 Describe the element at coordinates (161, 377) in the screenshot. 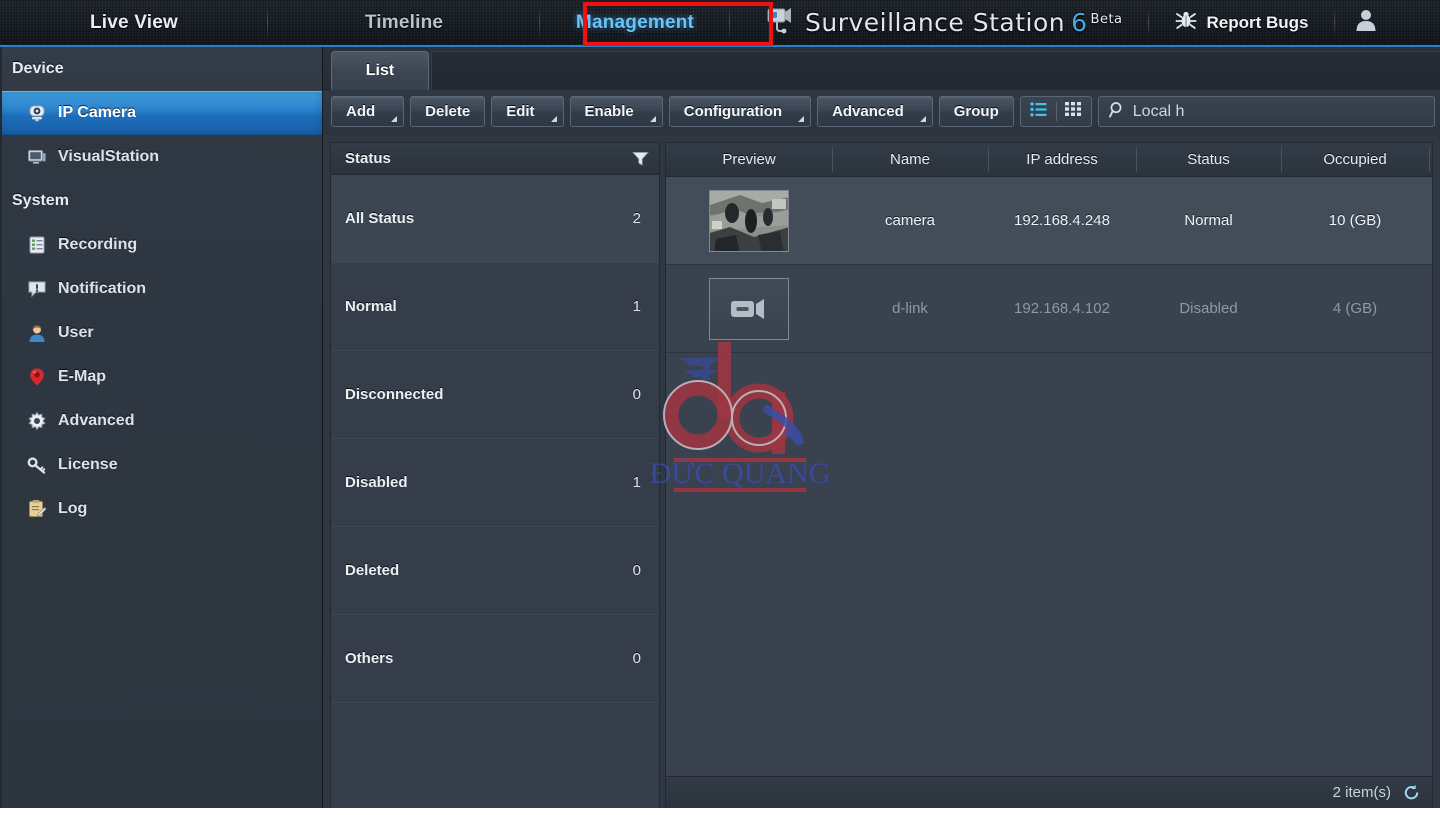

I see `sidebar-item-emap: E-Map` at that location.